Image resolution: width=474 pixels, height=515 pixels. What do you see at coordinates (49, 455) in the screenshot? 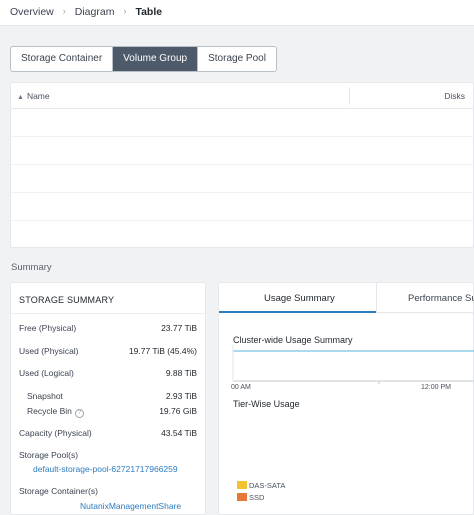
I see `storage-pools-label: Storage Pool(s)` at bounding box center [49, 455].